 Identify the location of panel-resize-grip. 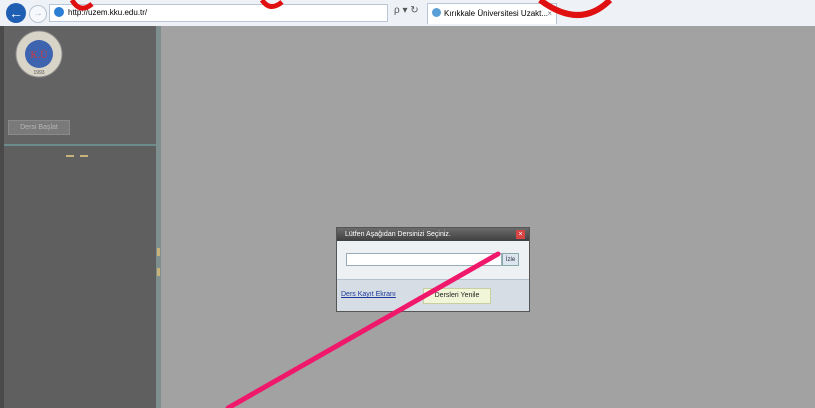
(83, 150).